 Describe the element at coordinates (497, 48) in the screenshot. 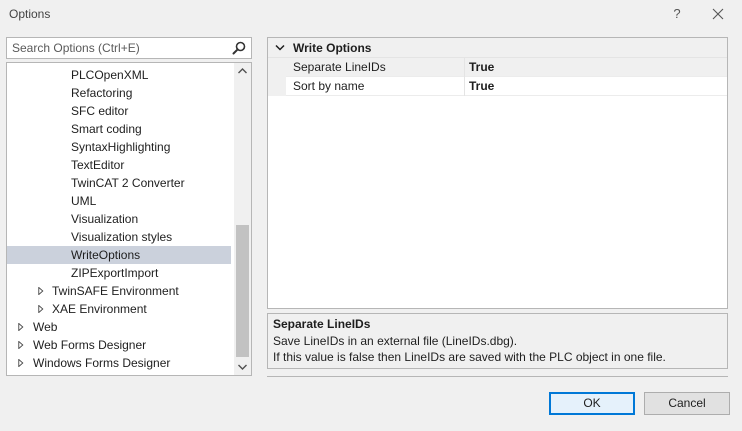

I see `category-header: Write Options` at that location.